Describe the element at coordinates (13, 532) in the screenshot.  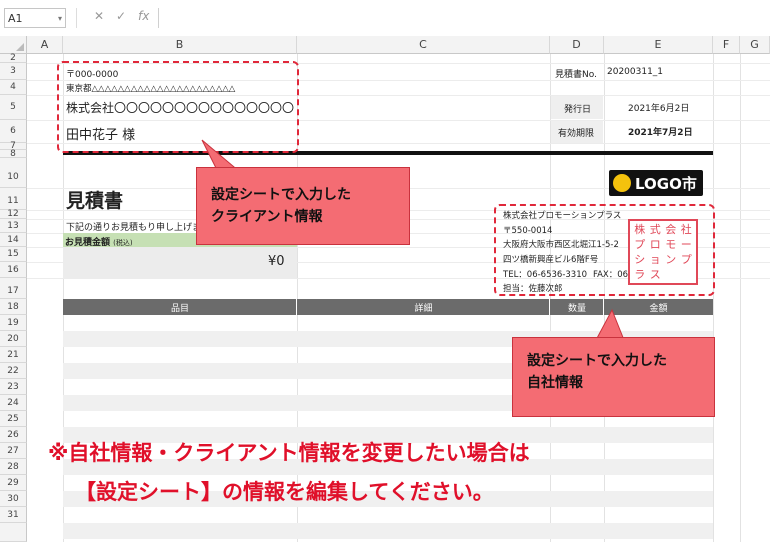
I see `row-header` at that location.